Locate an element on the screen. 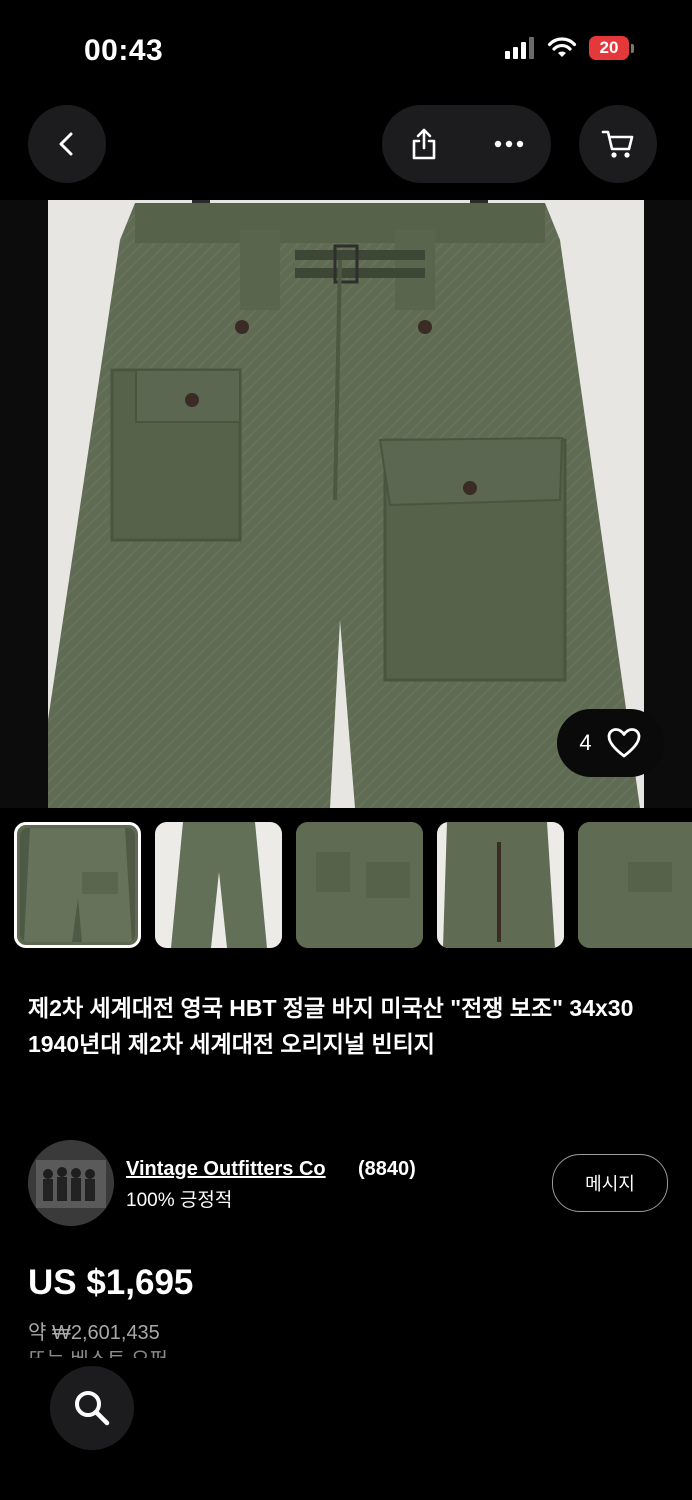 Image resolution: width=692 pixels, height=1500 pixels. cart-button is located at coordinates (618, 144).